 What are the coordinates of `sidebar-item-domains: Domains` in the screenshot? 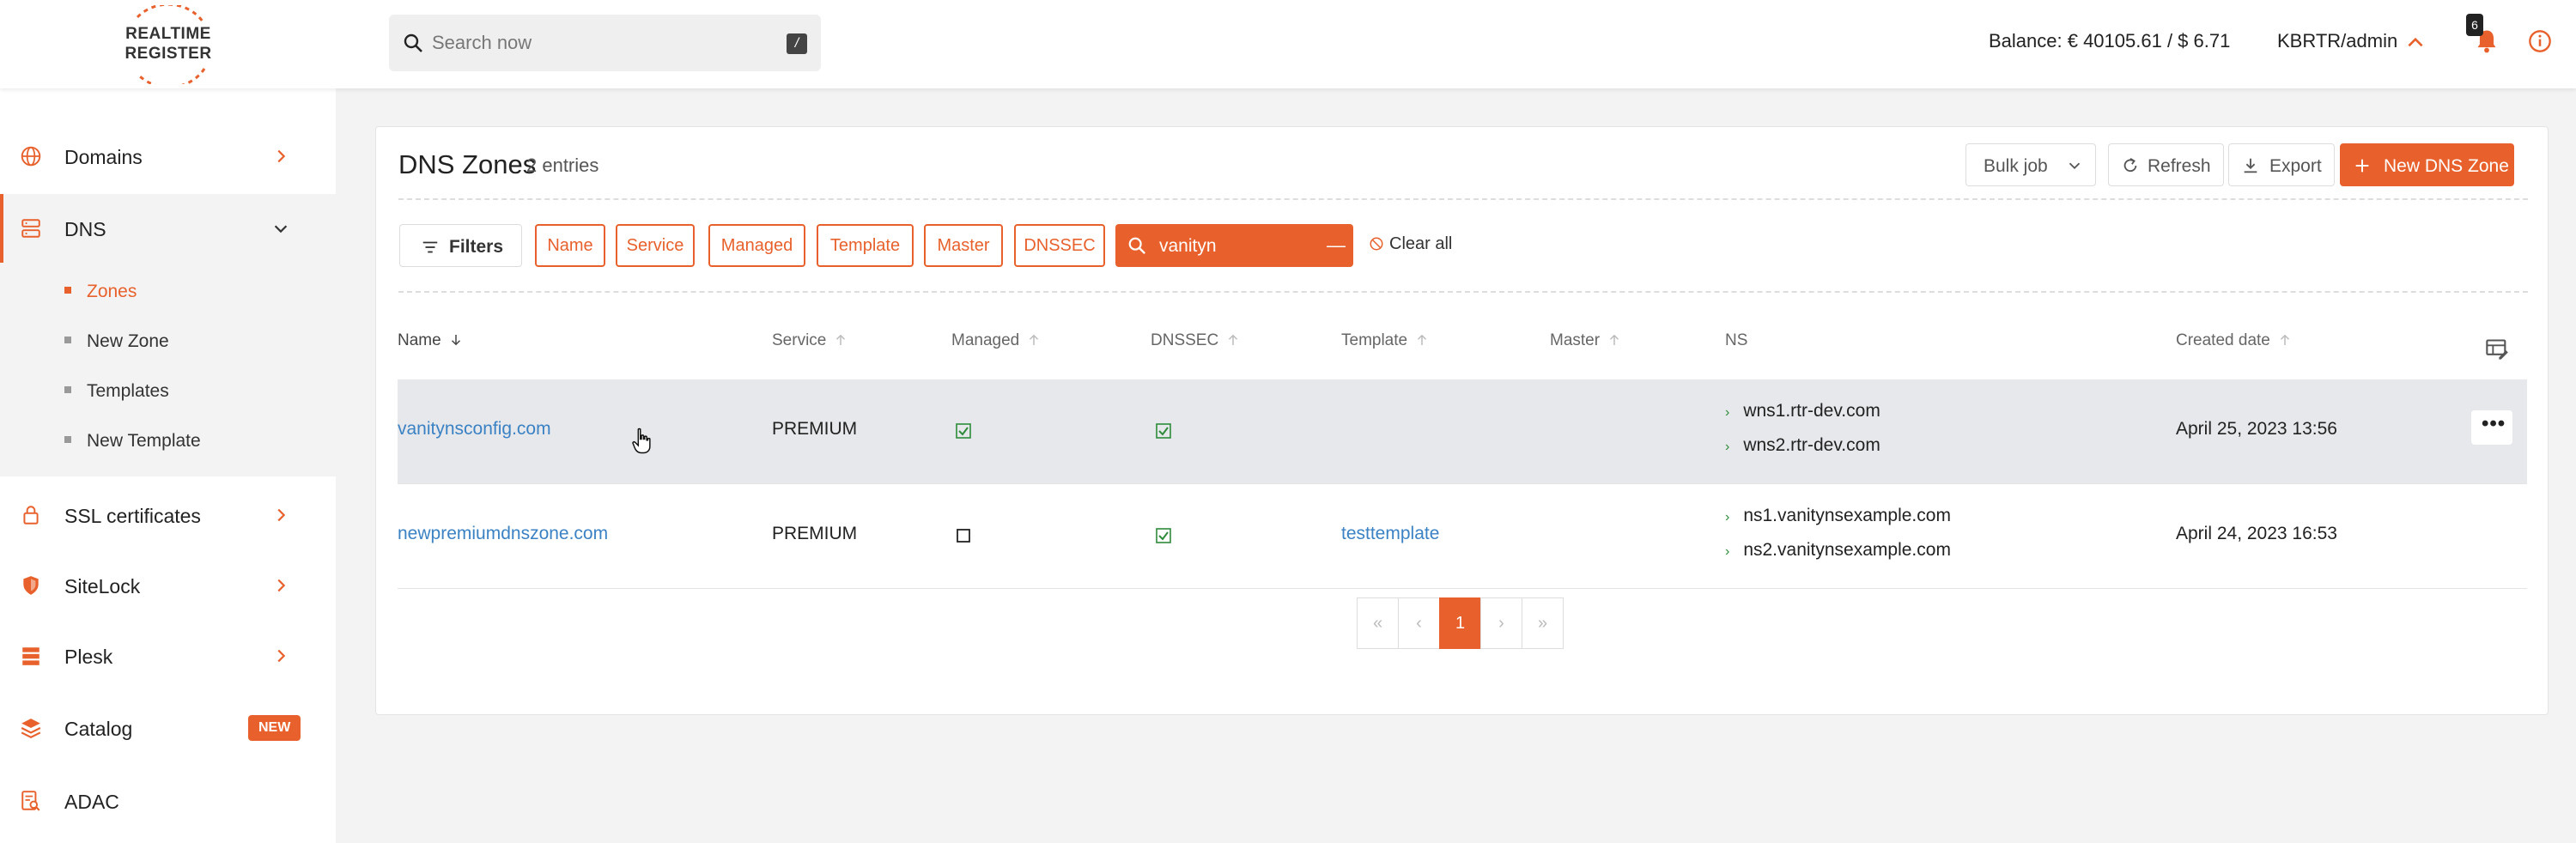 It's located at (168, 156).